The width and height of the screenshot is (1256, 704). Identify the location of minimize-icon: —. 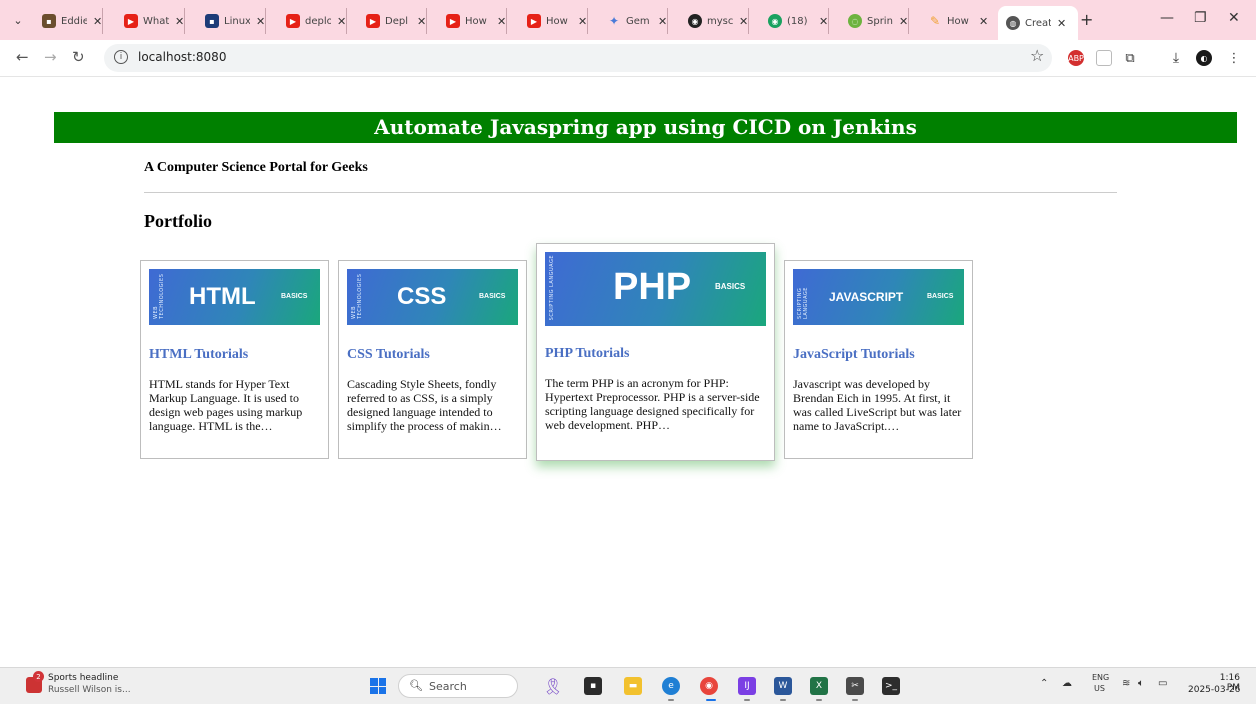
(1167, 18).